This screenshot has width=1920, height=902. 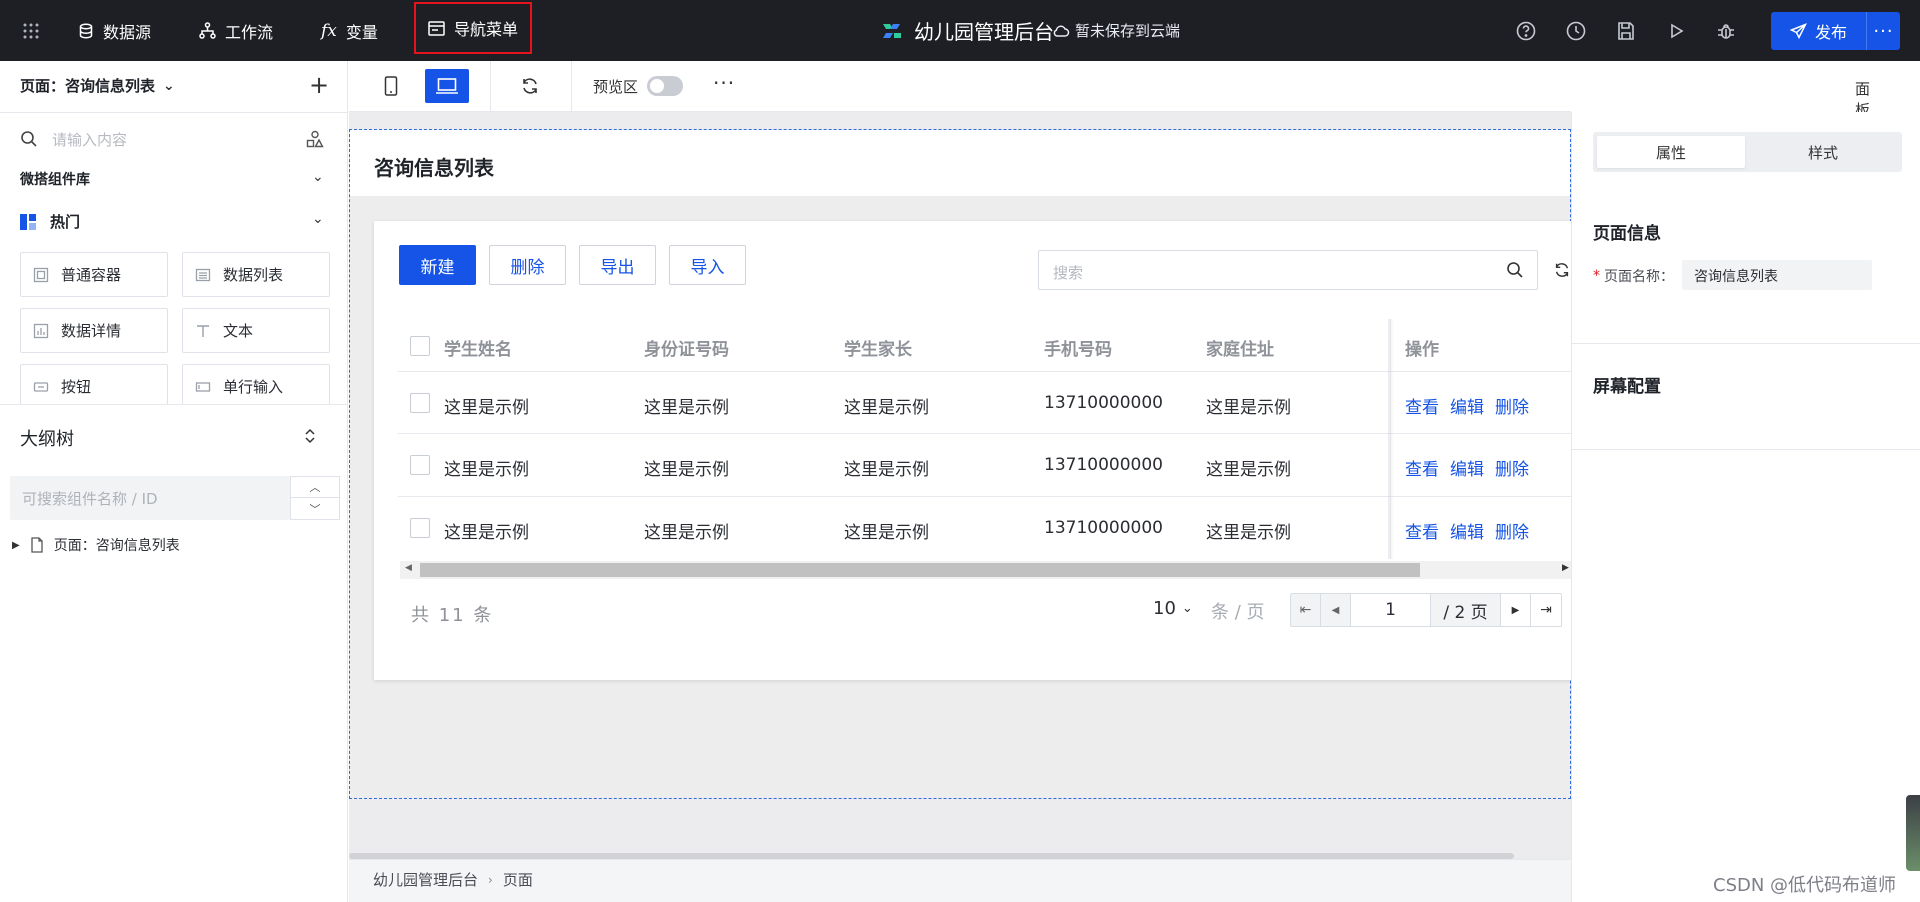 What do you see at coordinates (16, 545) in the screenshot?
I see `caret-right-icon: ▶` at bounding box center [16, 545].